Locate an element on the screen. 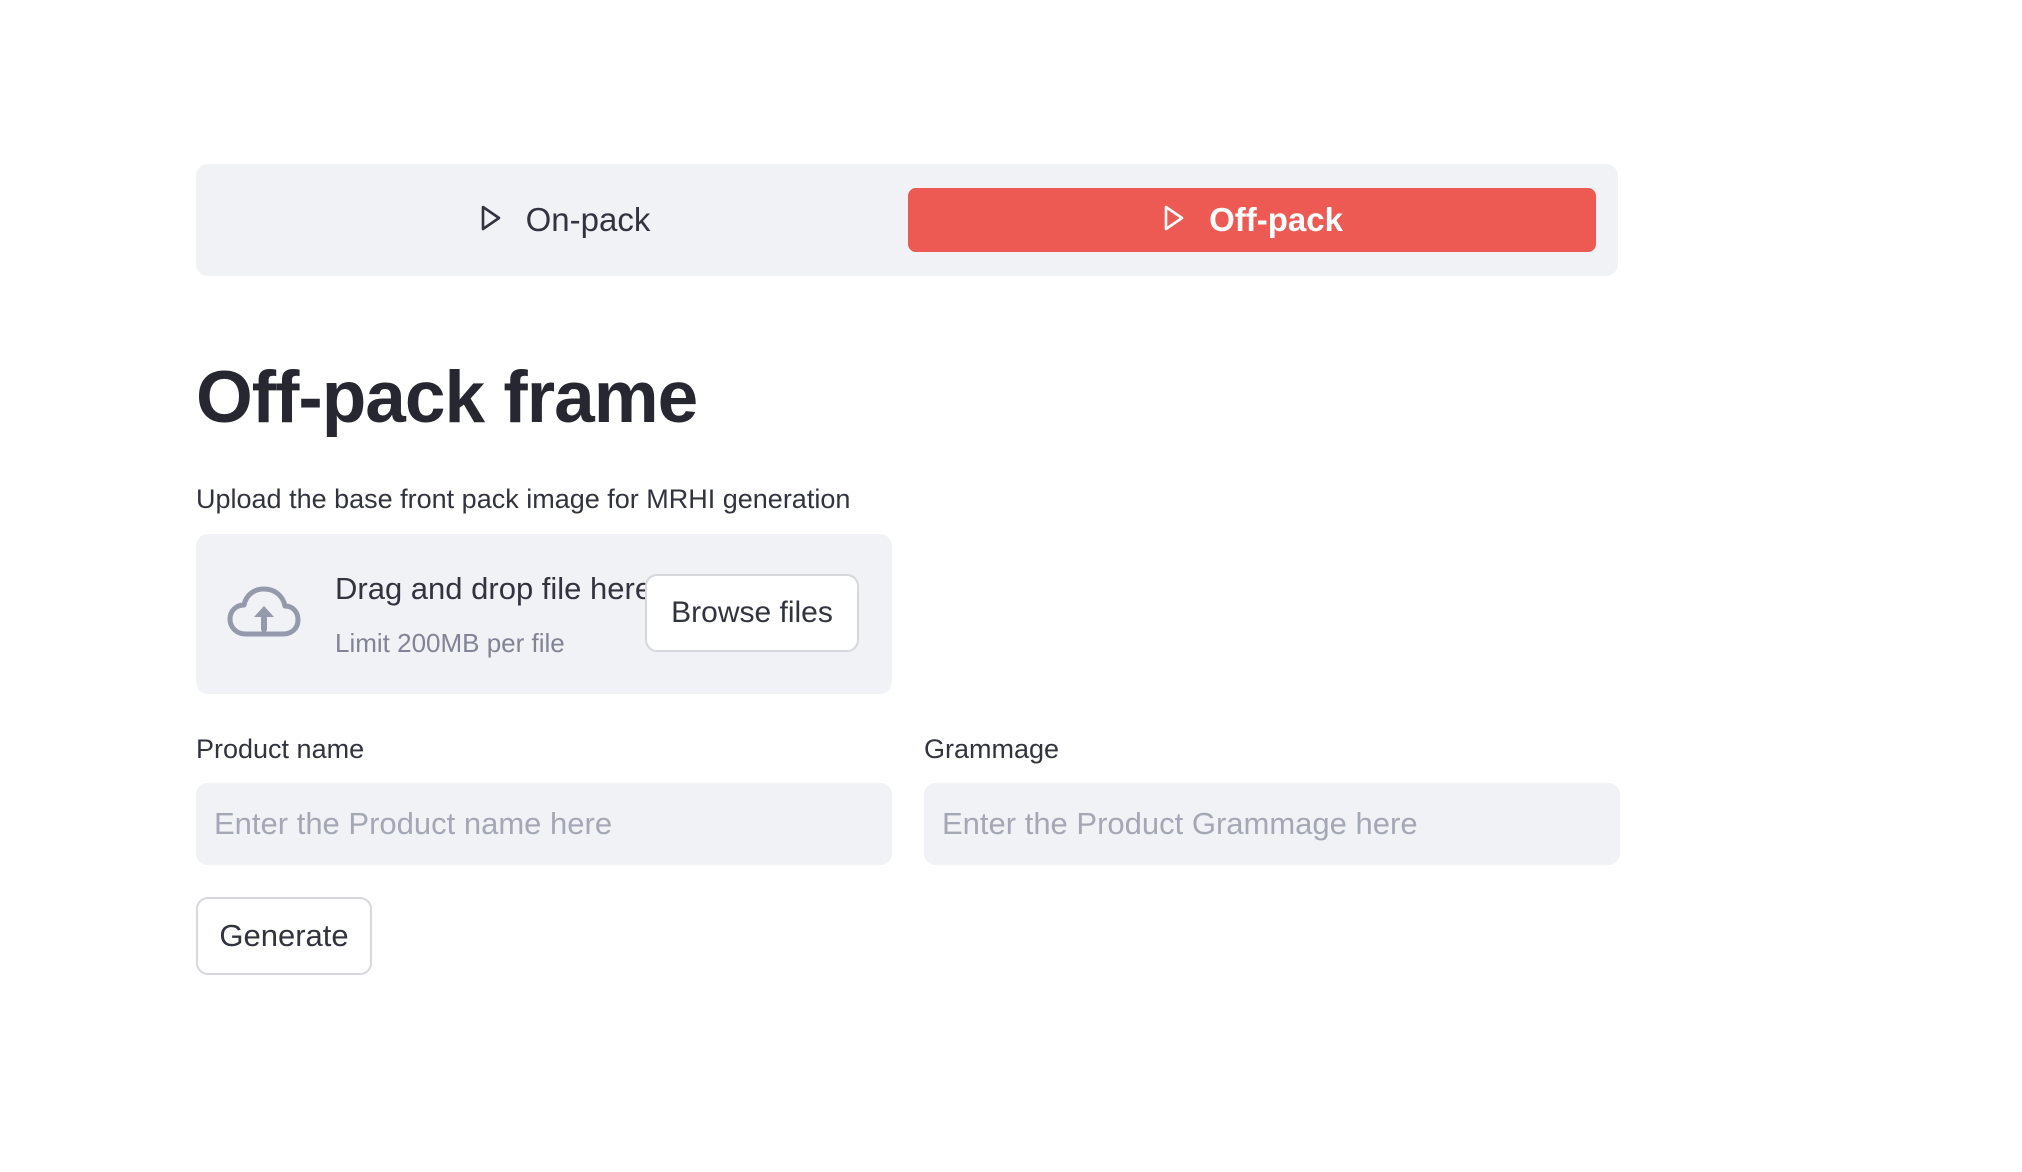 The height and width of the screenshot is (1172, 2022). page-nav-bar: On-pack Off-pack is located at coordinates (907, 220).